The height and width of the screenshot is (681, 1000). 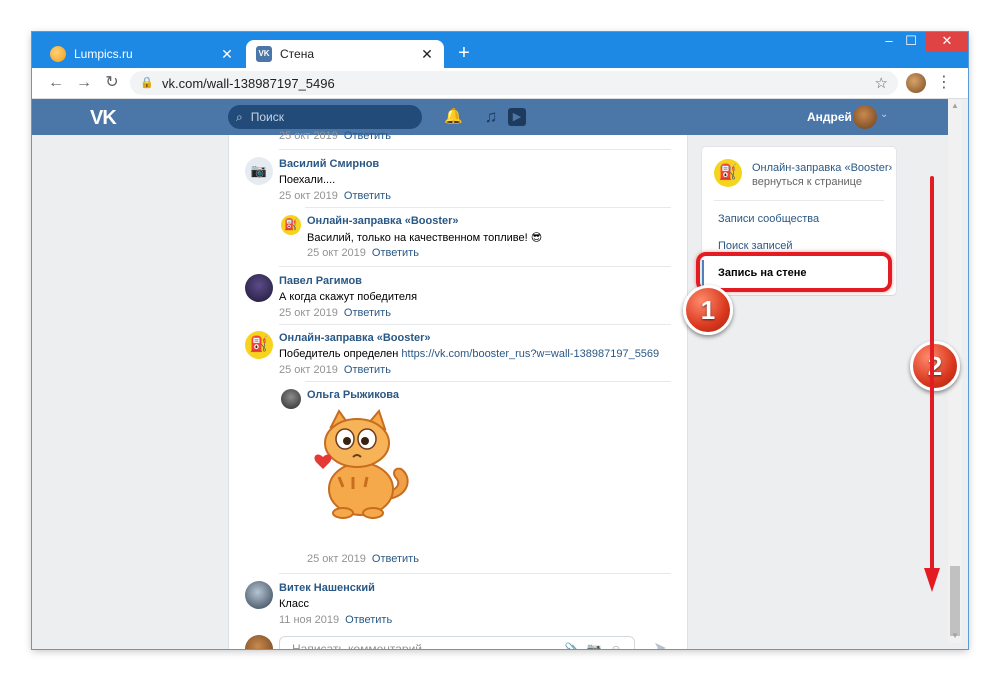 I want to click on scrollbar-thumb, so click(x=955, y=601).